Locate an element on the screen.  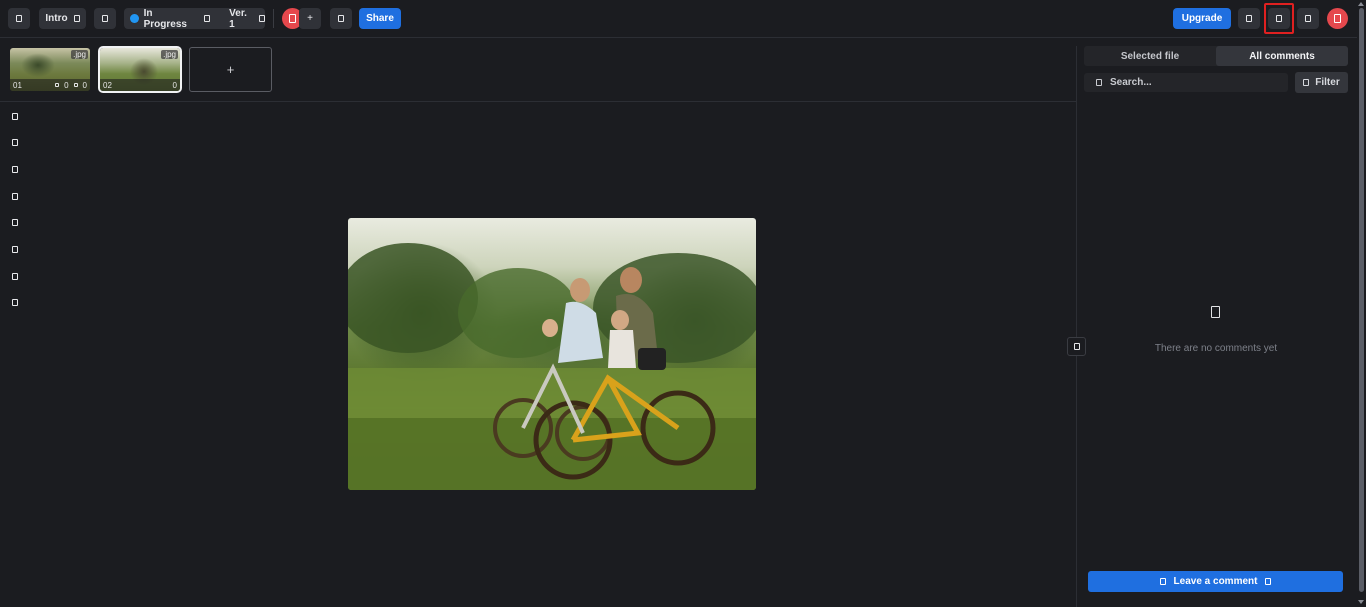
tab-all-comments: All comments is located at coordinates (1282, 56).